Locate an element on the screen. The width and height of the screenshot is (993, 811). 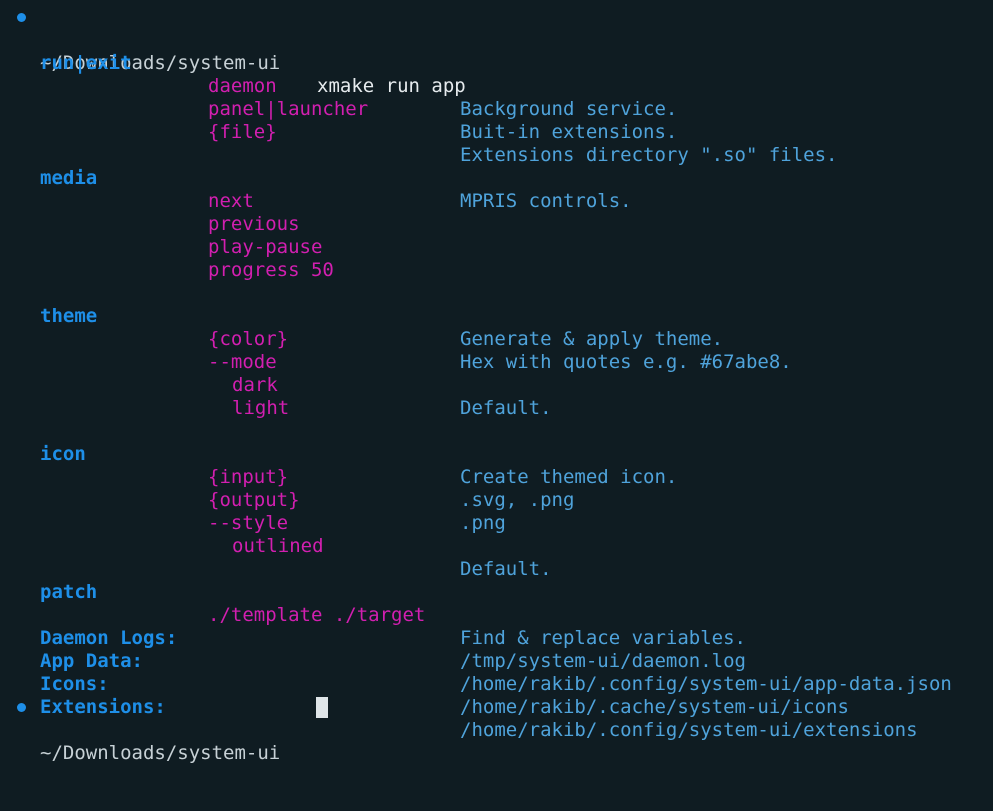
help-row: {output} .png is located at coordinates (496, 500).